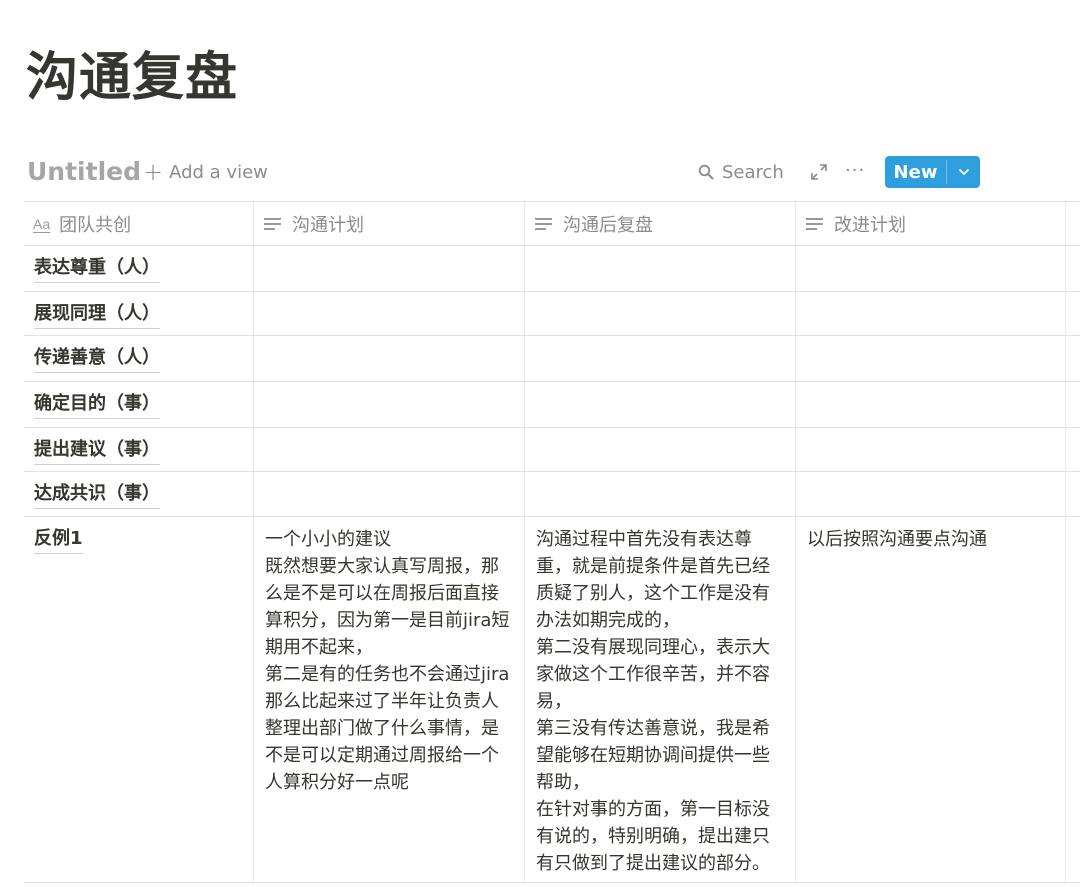 Image resolution: width=1080 pixels, height=887 pixels. I want to click on expand-icon, so click(819, 172).